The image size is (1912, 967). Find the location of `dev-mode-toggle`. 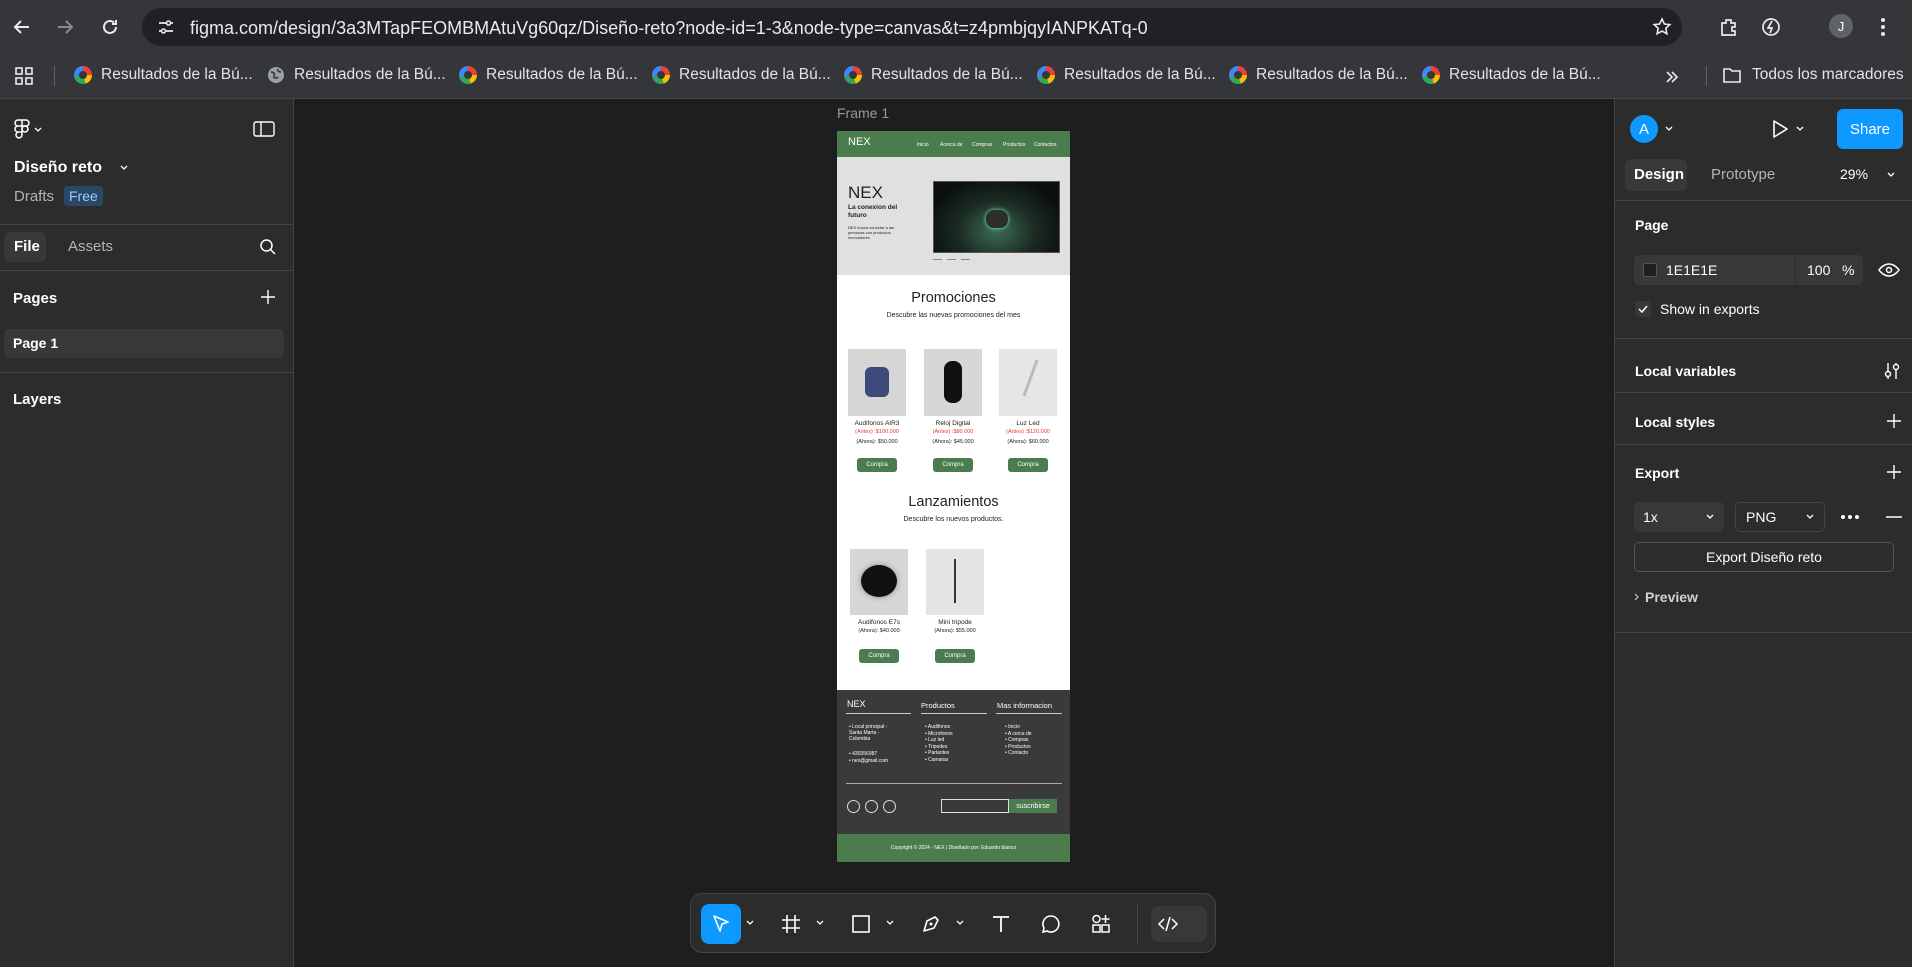

dev-mode-toggle is located at coordinates (1179, 924).